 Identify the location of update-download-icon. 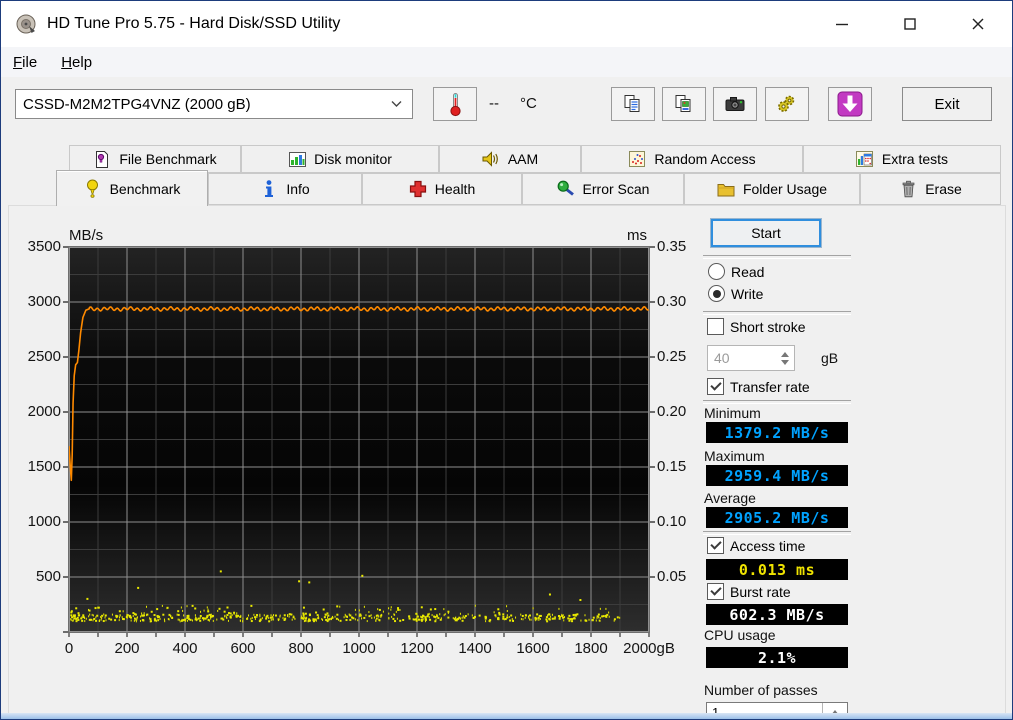
(850, 104).